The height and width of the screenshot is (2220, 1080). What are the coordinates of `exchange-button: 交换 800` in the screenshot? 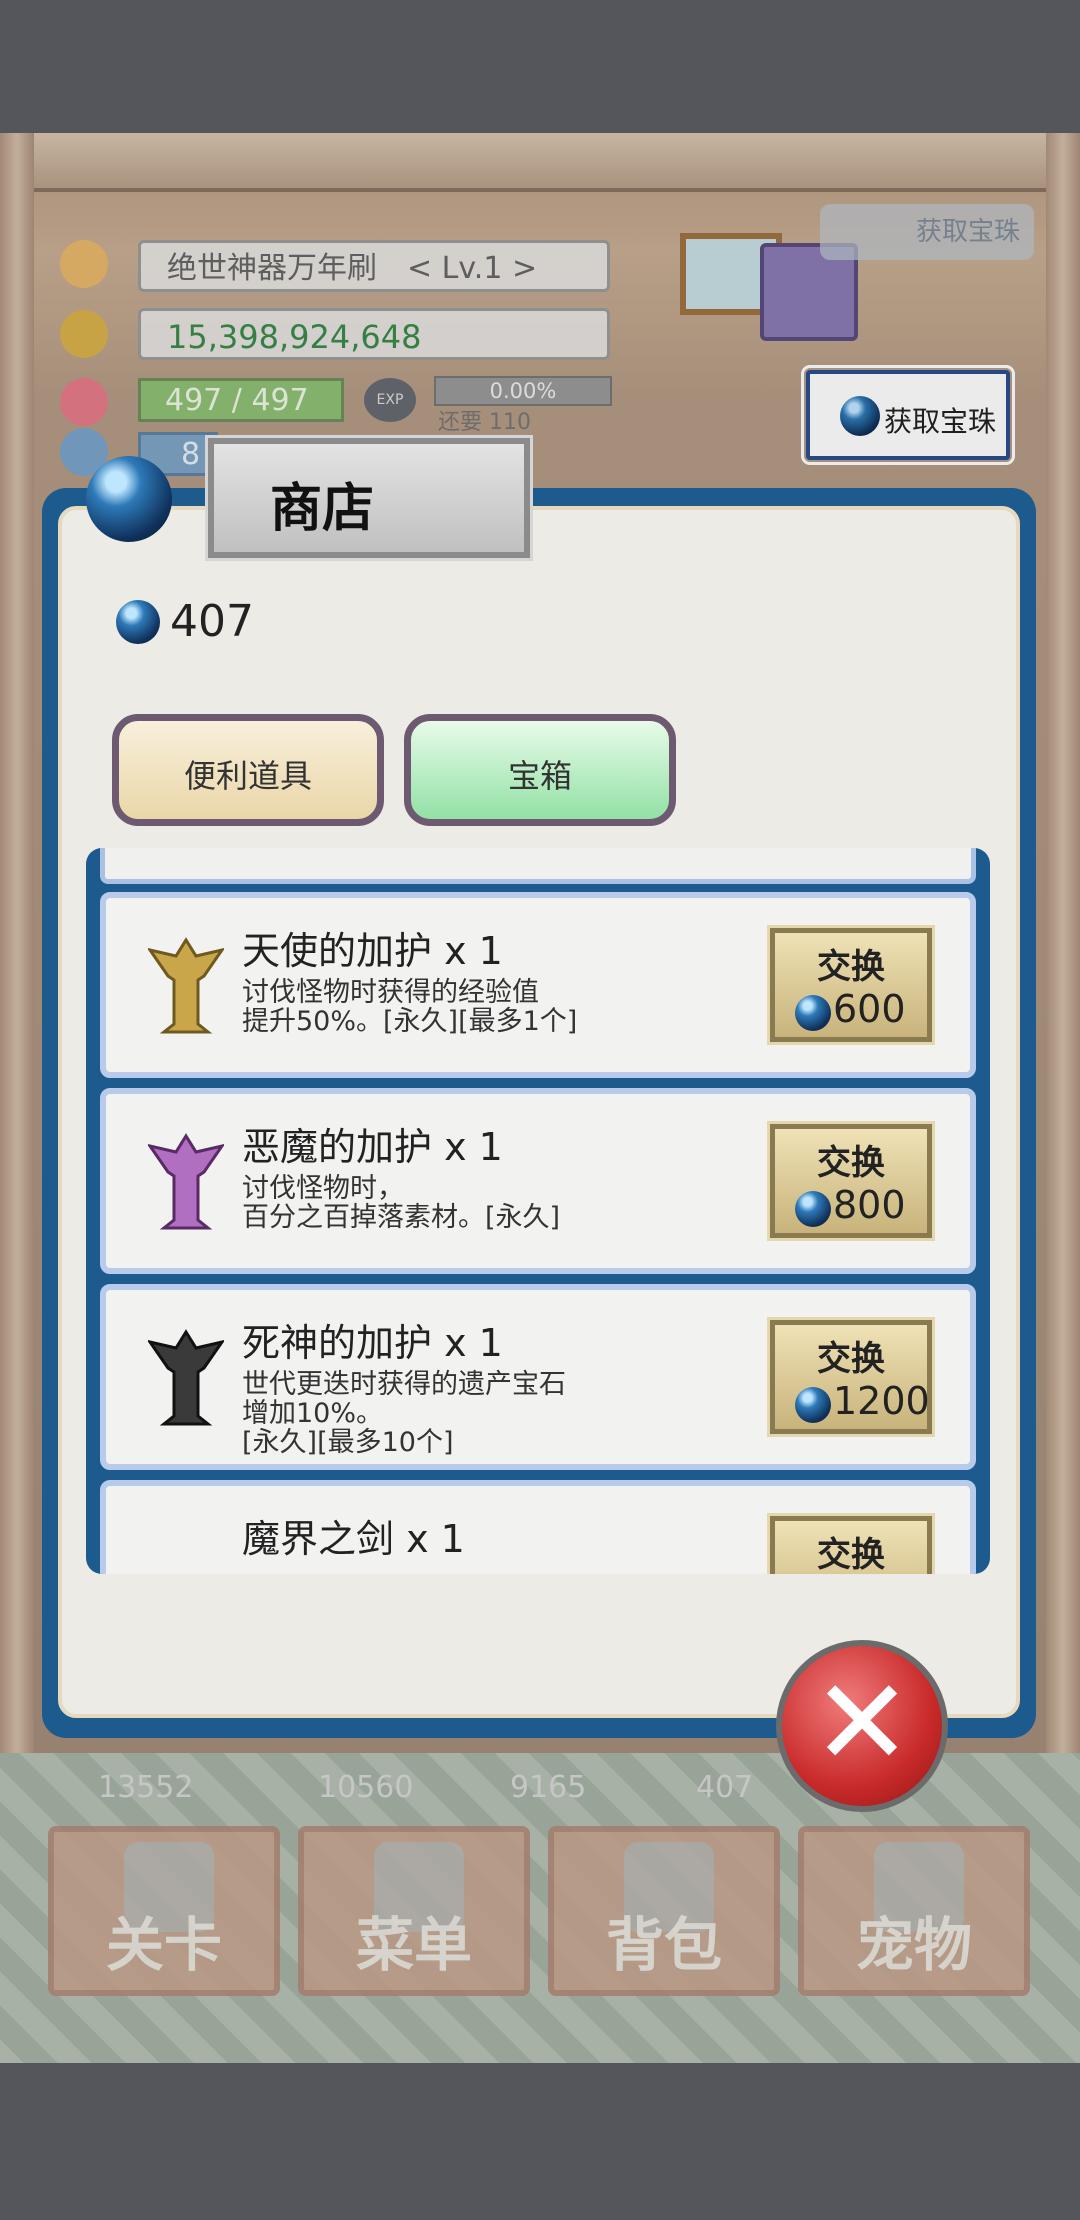 It's located at (851, 1181).